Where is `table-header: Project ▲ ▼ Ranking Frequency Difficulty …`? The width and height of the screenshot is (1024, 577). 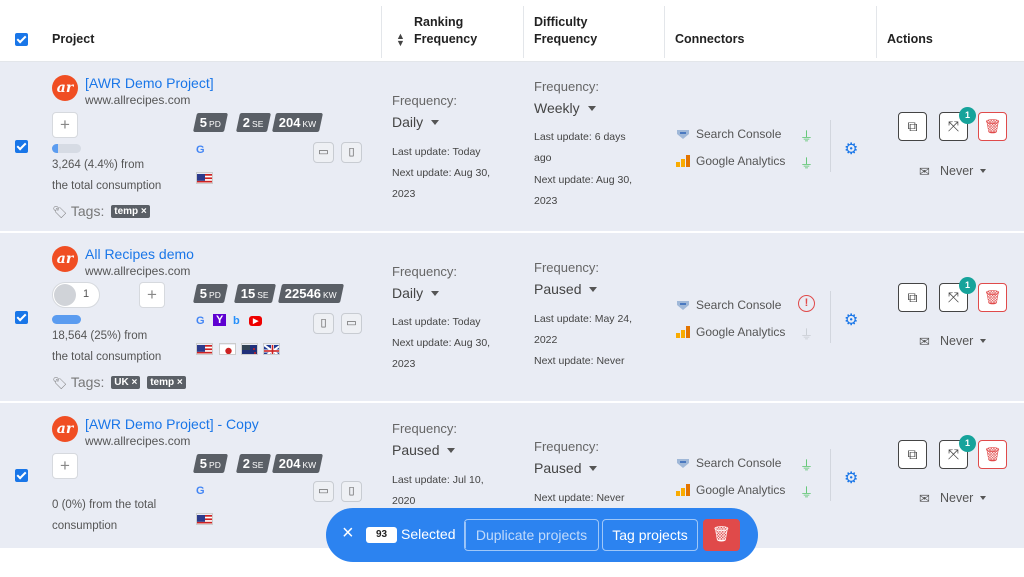
table-header: Project ▲ ▼ Ranking Frequency Difficulty … is located at coordinates (512, 31).